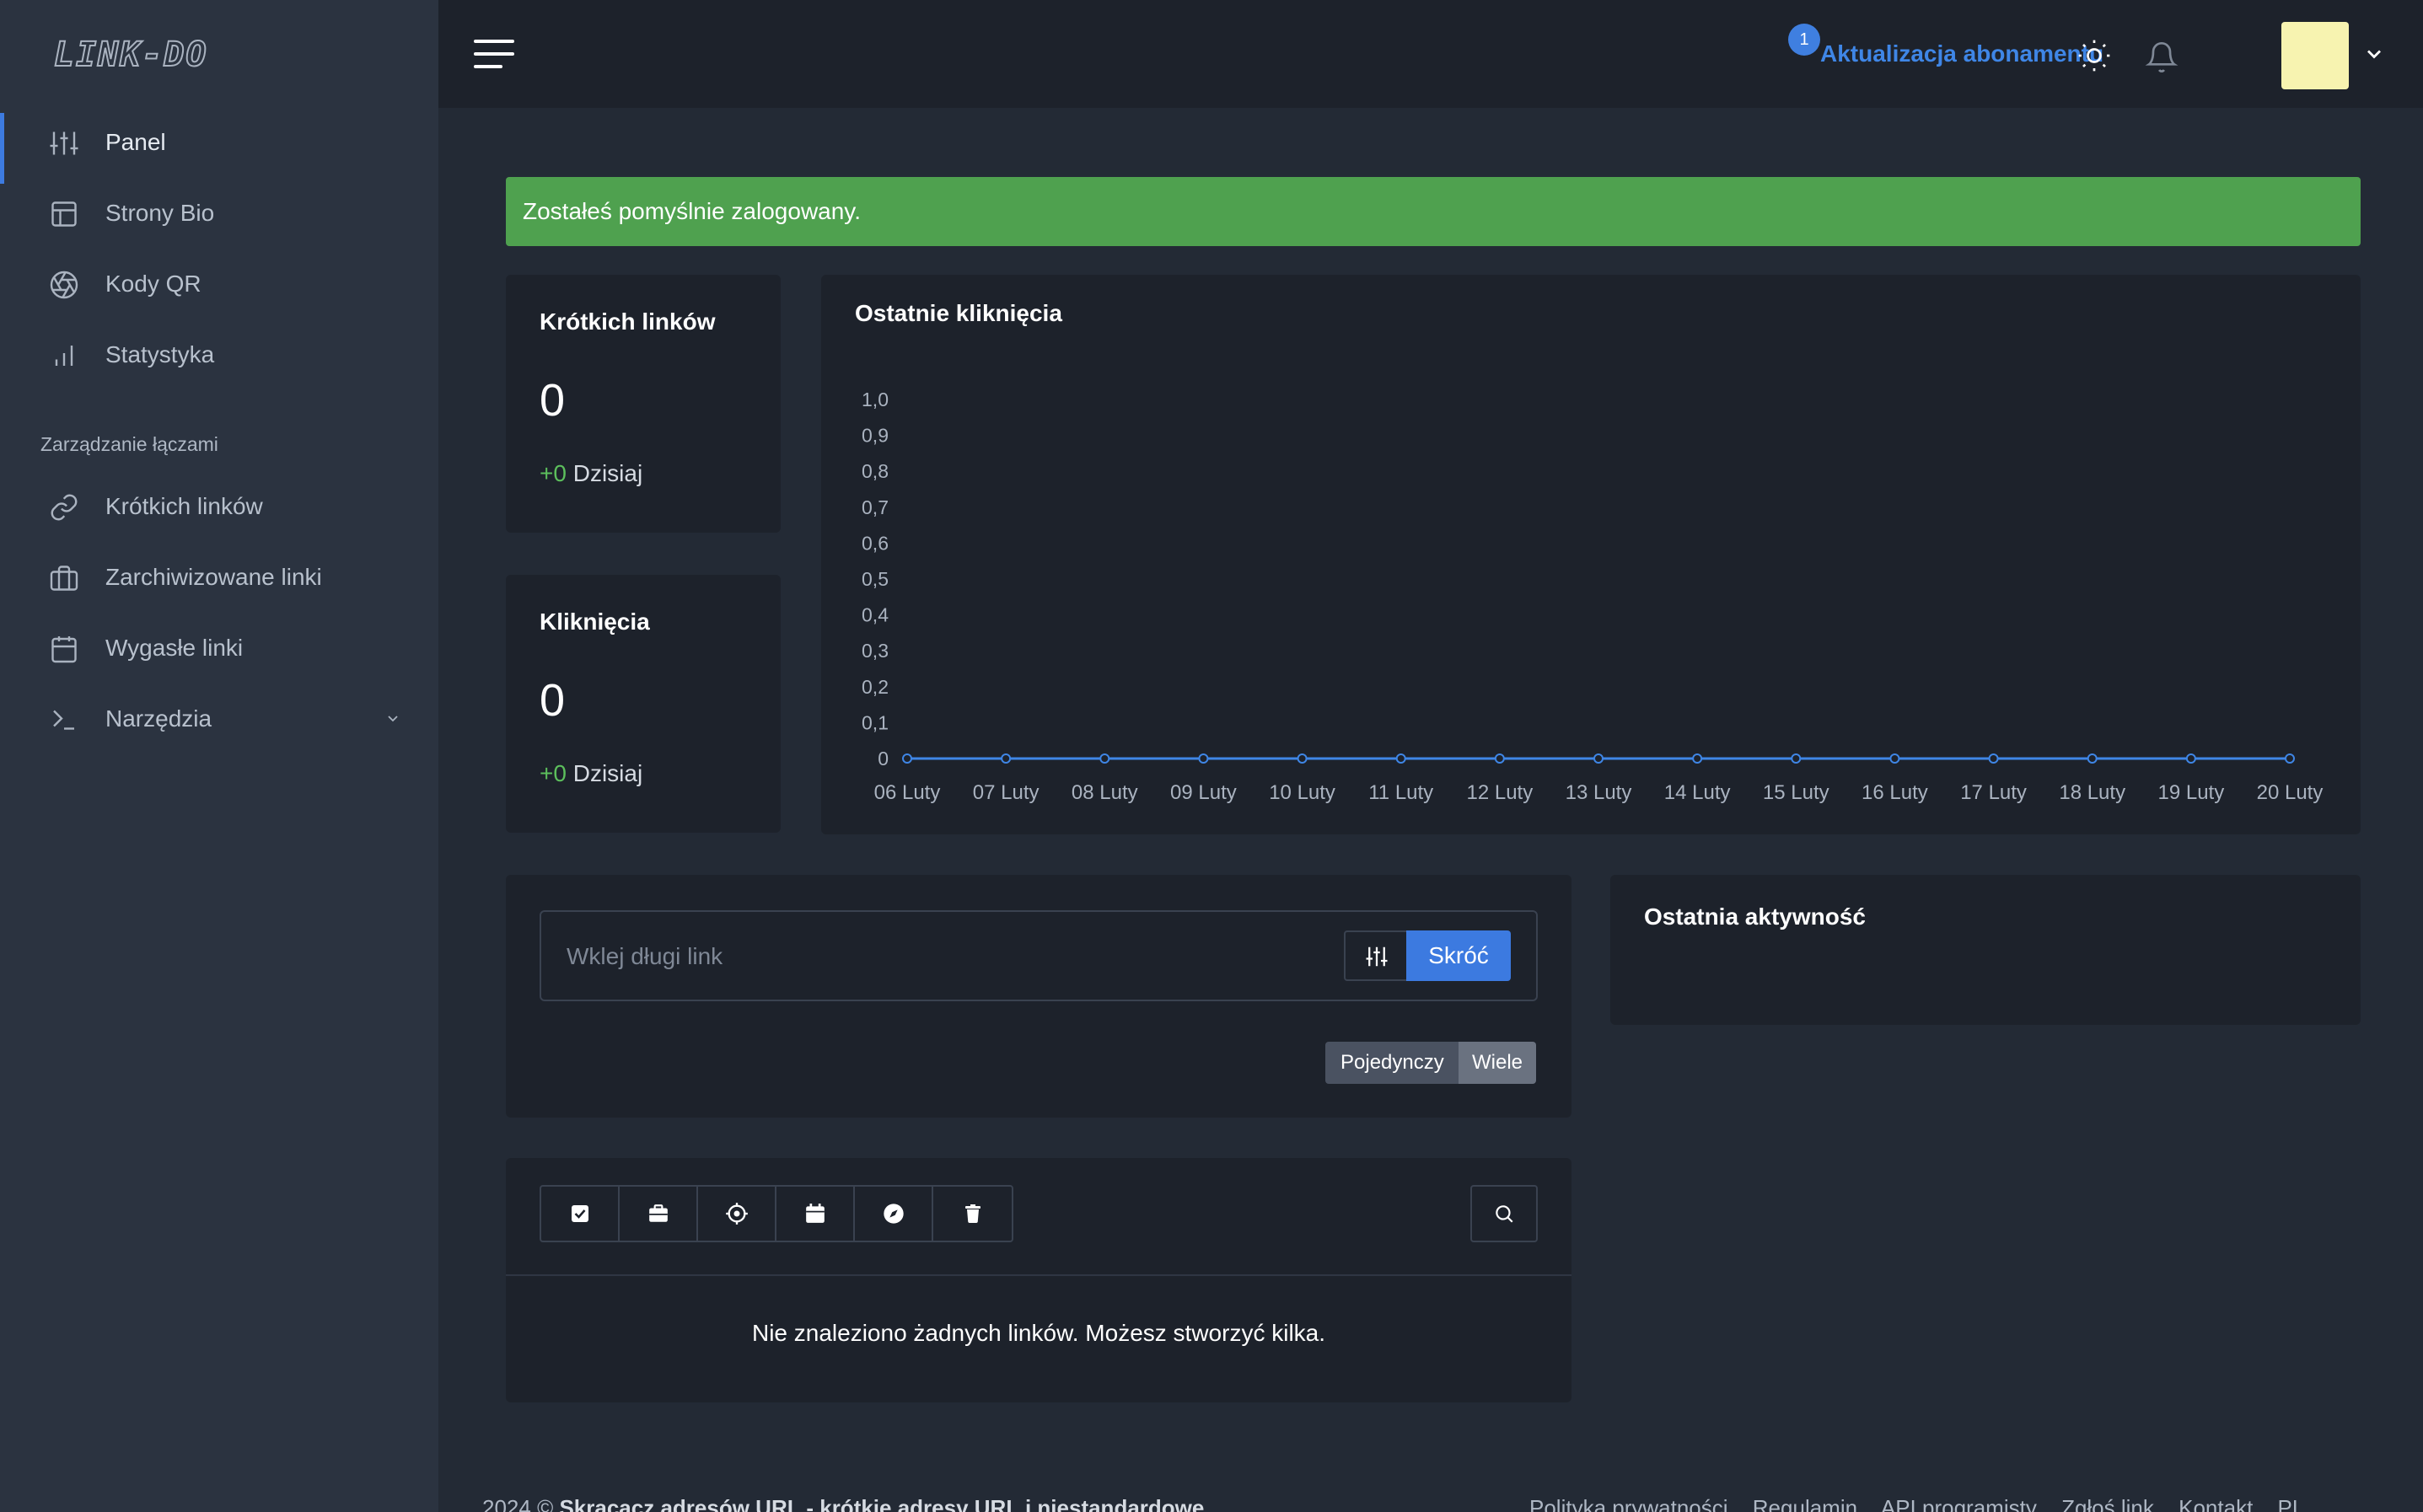 The width and height of the screenshot is (2423, 1512). I want to click on x-tick-label: 07 Luty, so click(1006, 792).